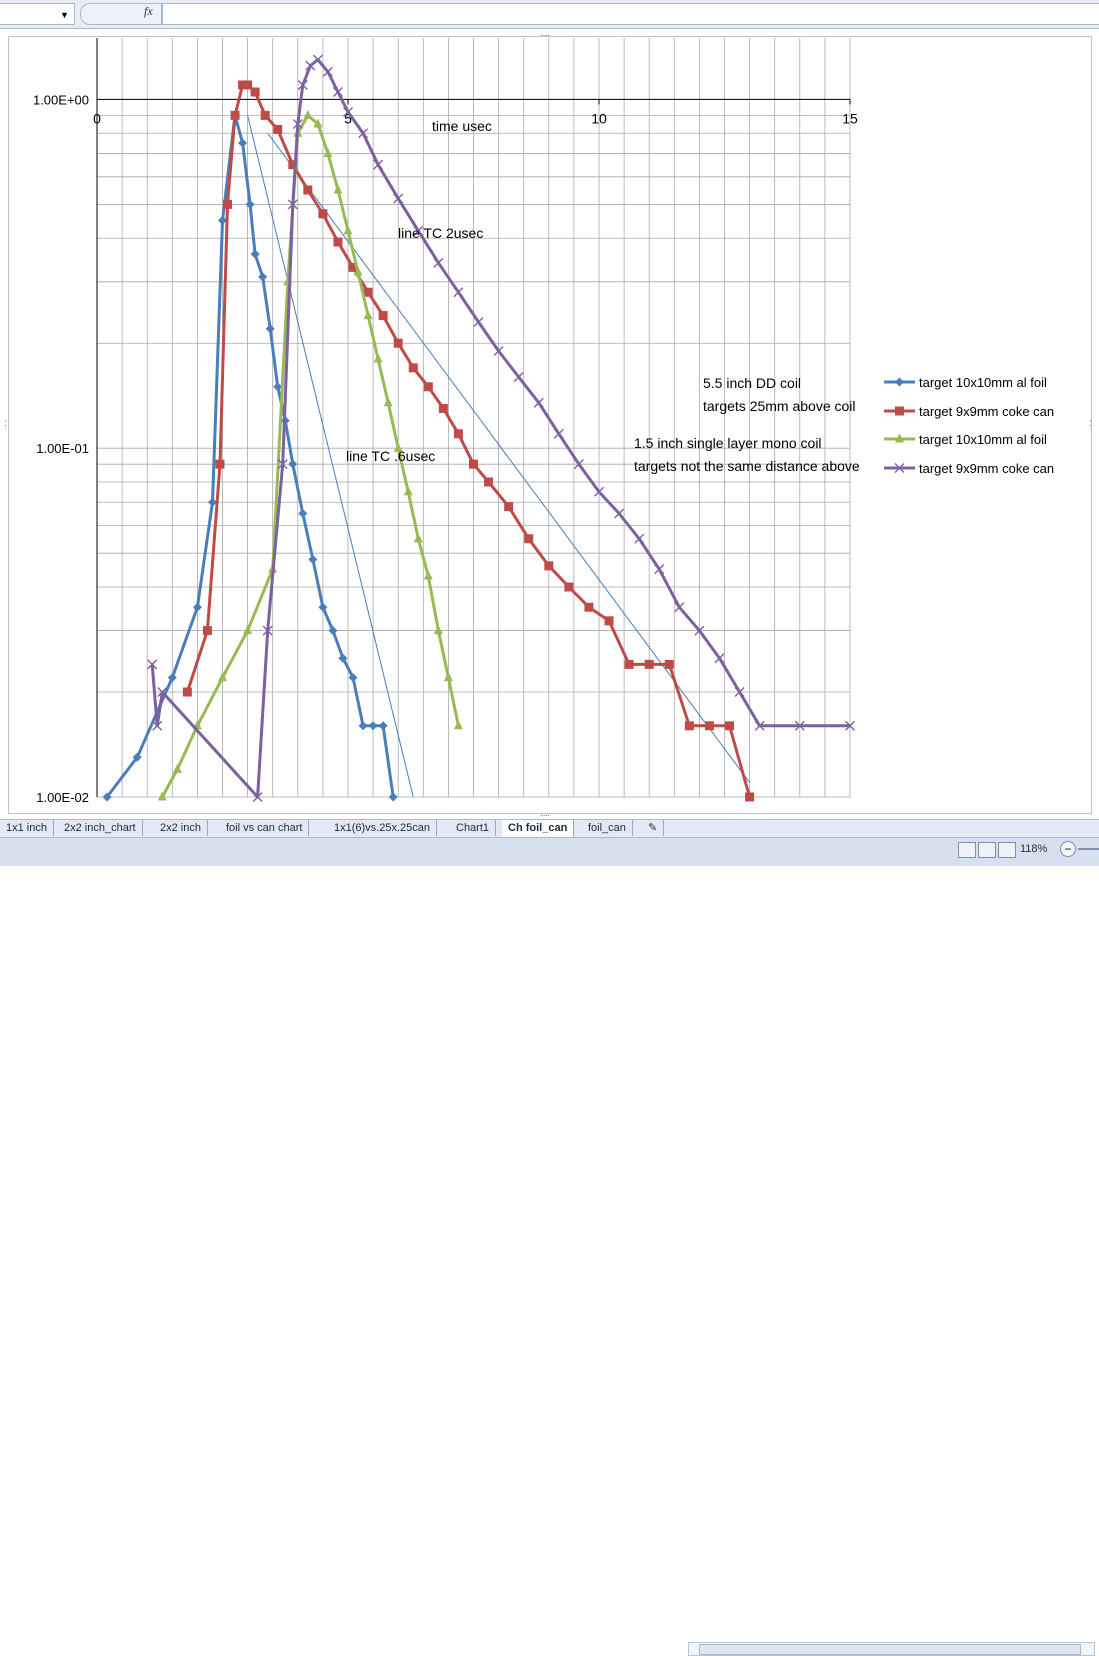 The width and height of the screenshot is (1099, 1656). I want to click on sheet-tab: foil vs can chart, so click(265, 828).